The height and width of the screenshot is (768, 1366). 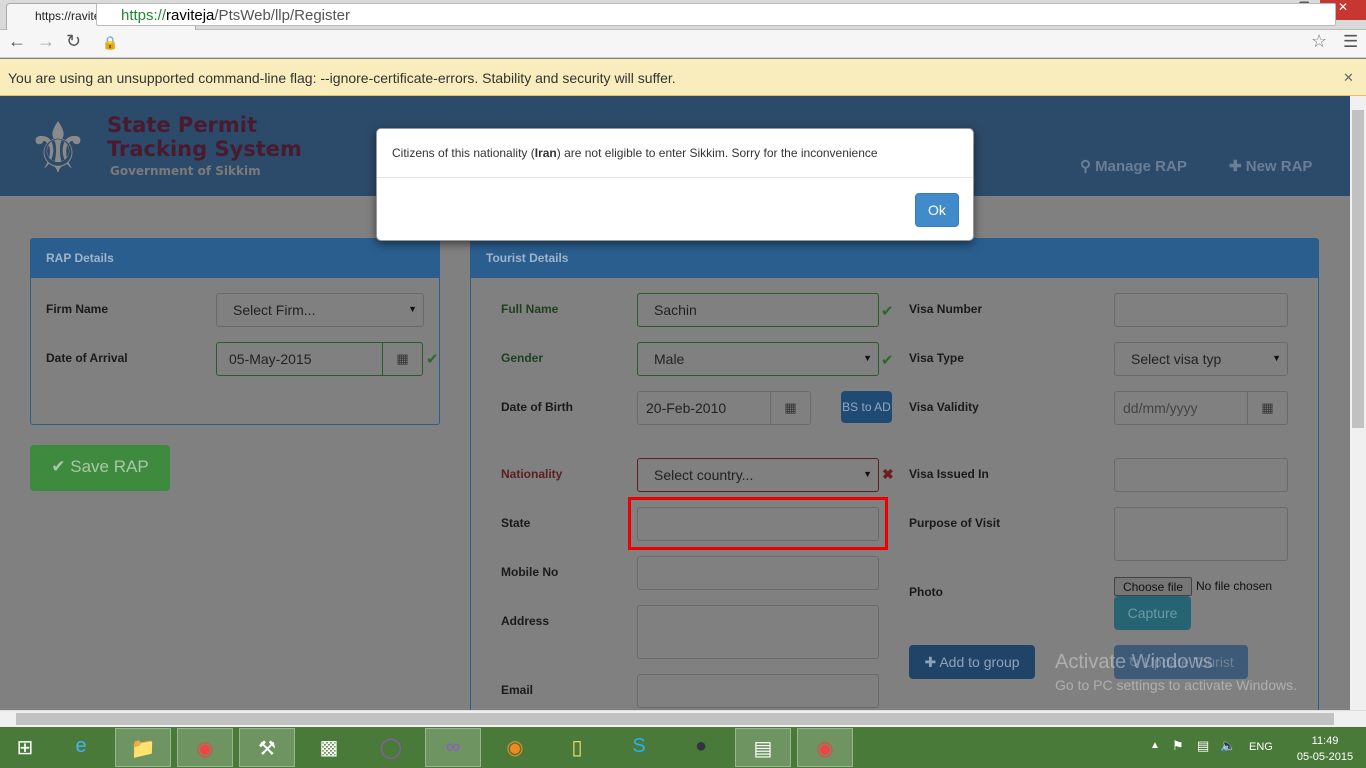 I want to click on eclipse-icon: ◯, so click(x=391, y=747).